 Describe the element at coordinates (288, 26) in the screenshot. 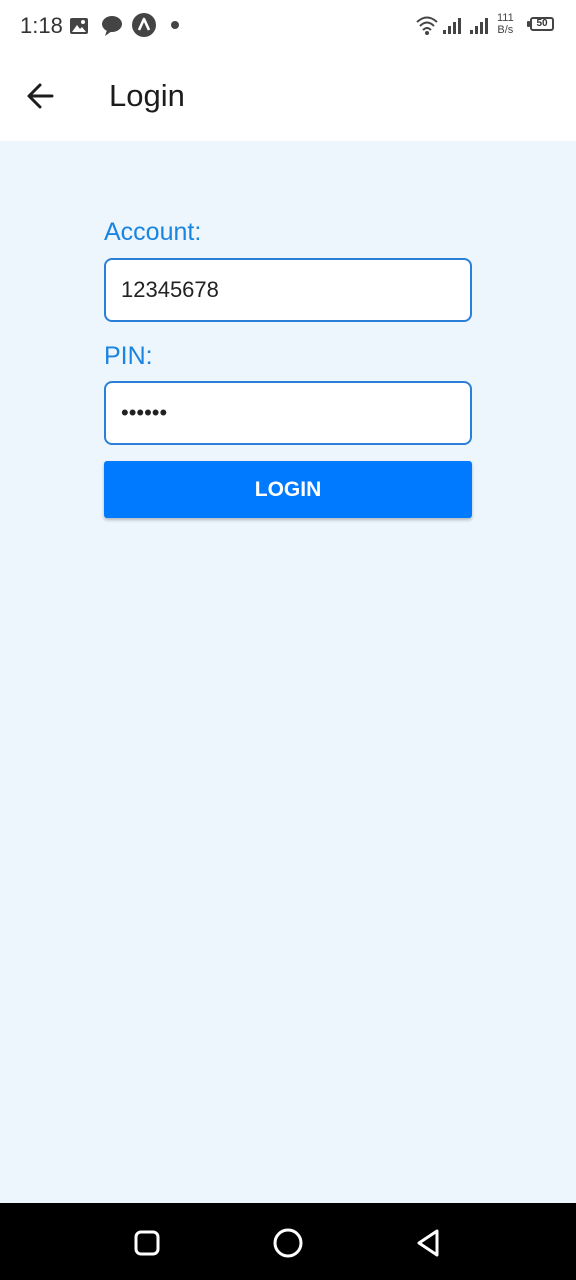

I see `status-bar: 1:18 111 B/s 50` at that location.